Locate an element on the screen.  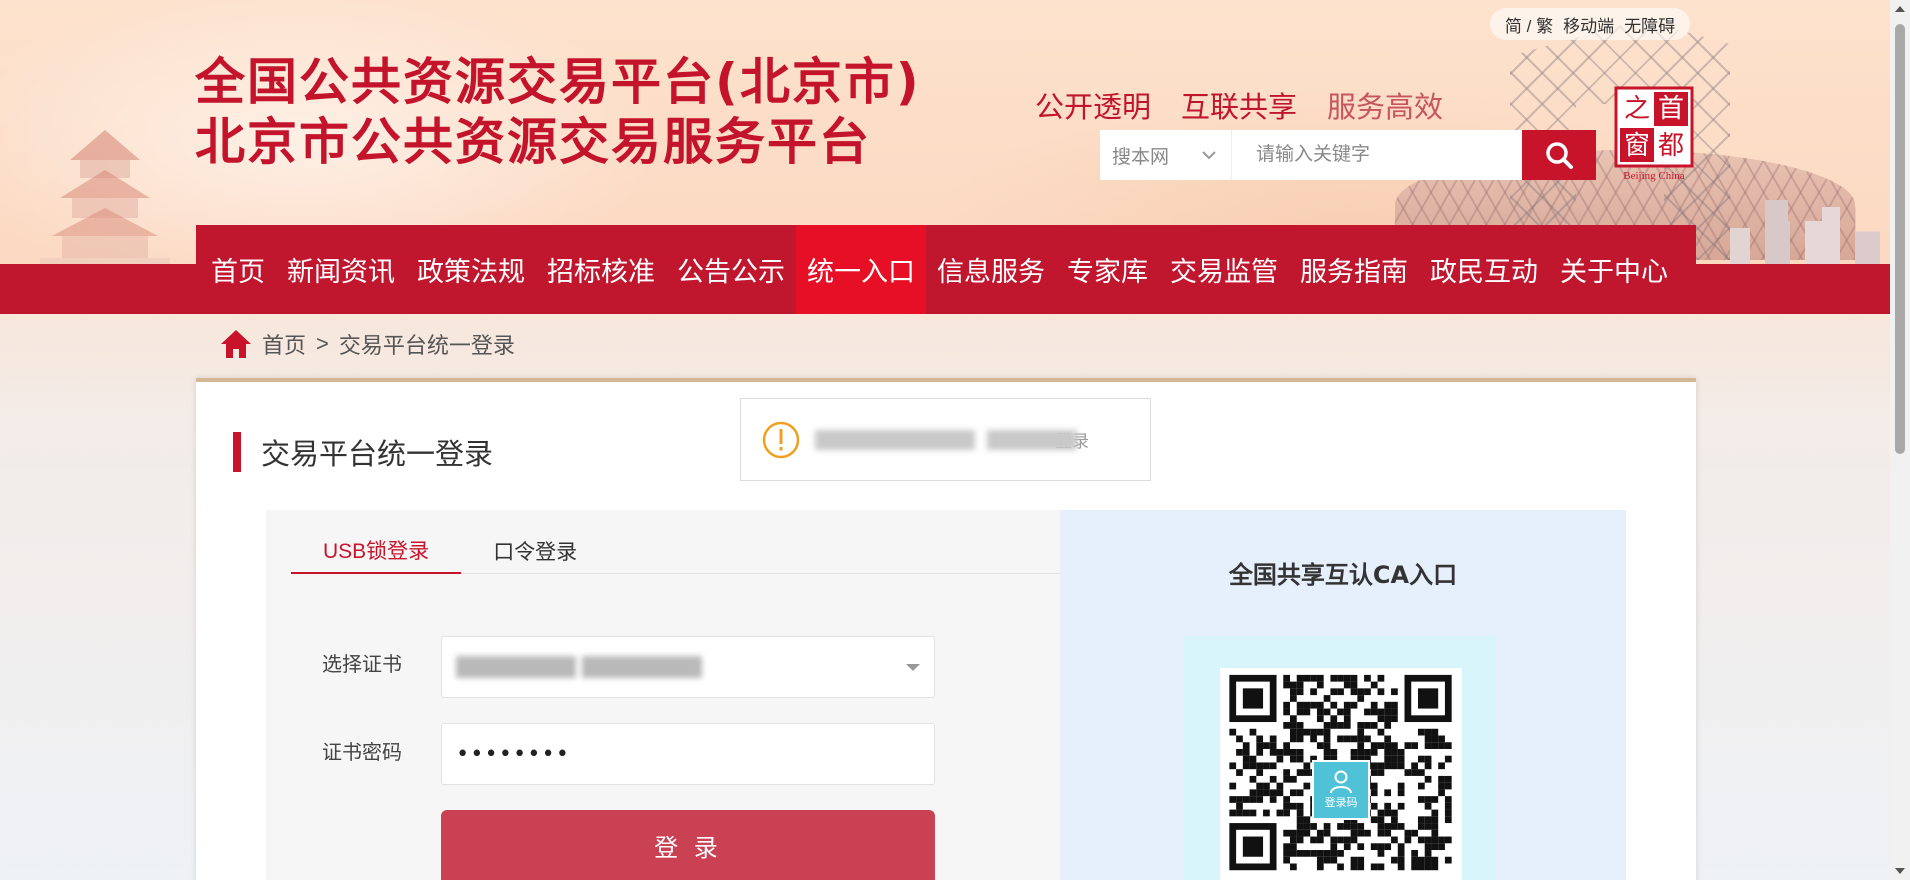
redacted-text is located at coordinates (946, 439).